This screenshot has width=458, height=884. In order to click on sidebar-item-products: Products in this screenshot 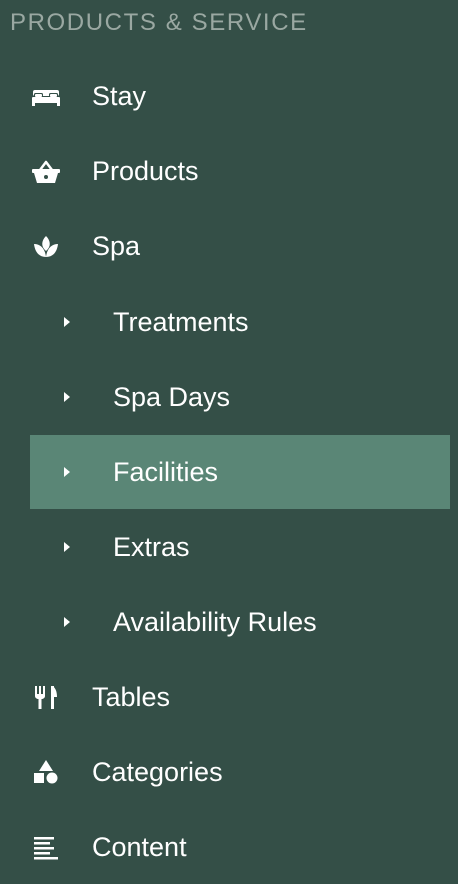, I will do `click(229, 171)`.